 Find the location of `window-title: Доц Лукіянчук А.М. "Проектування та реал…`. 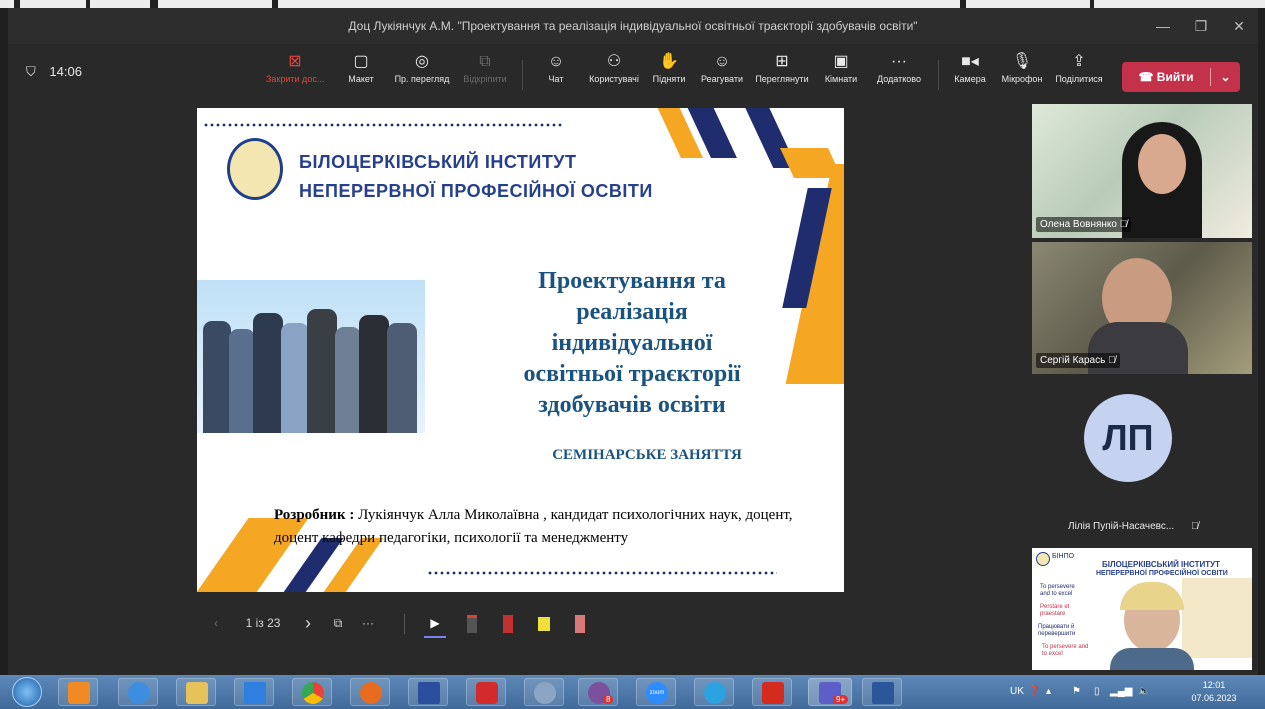

window-title: Доц Лукіянчук А.М. "Проектування та реал… is located at coordinates (633, 26).